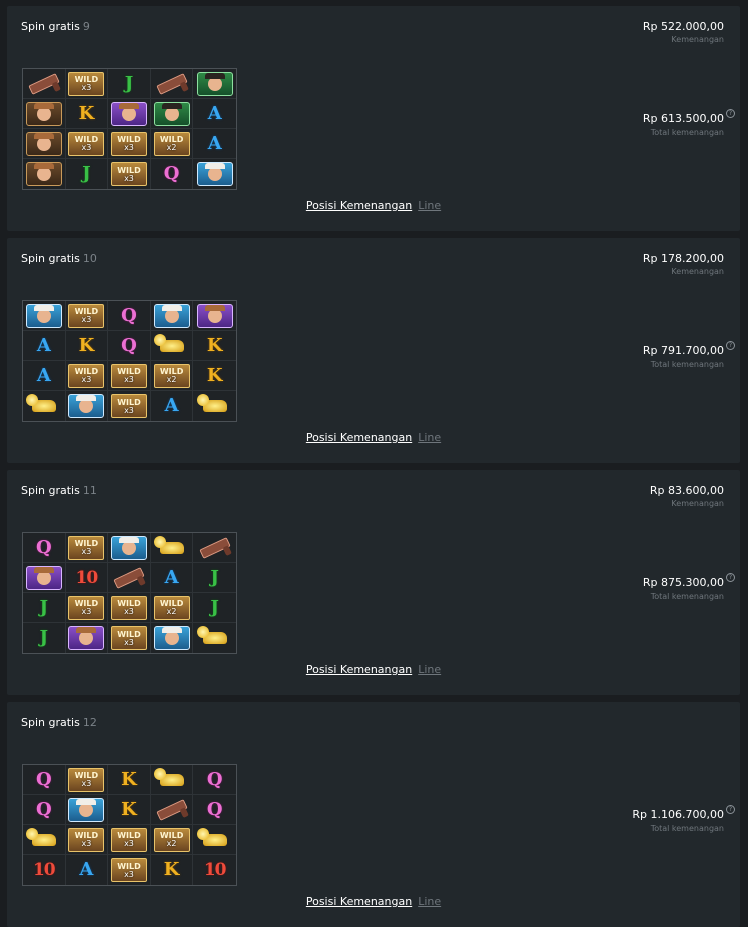 The image size is (748, 927). Describe the element at coordinates (683, 350) in the screenshot. I see `total-amount: Rp 791.700,00` at that location.